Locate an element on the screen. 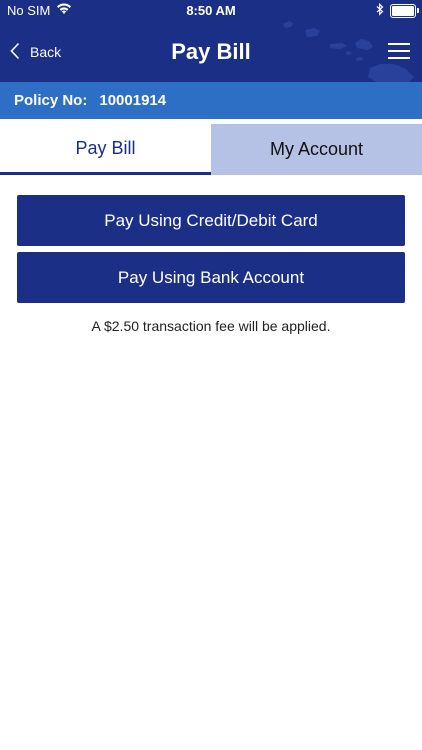 The width and height of the screenshot is (422, 750). status-right-icons is located at coordinates (397, 10).